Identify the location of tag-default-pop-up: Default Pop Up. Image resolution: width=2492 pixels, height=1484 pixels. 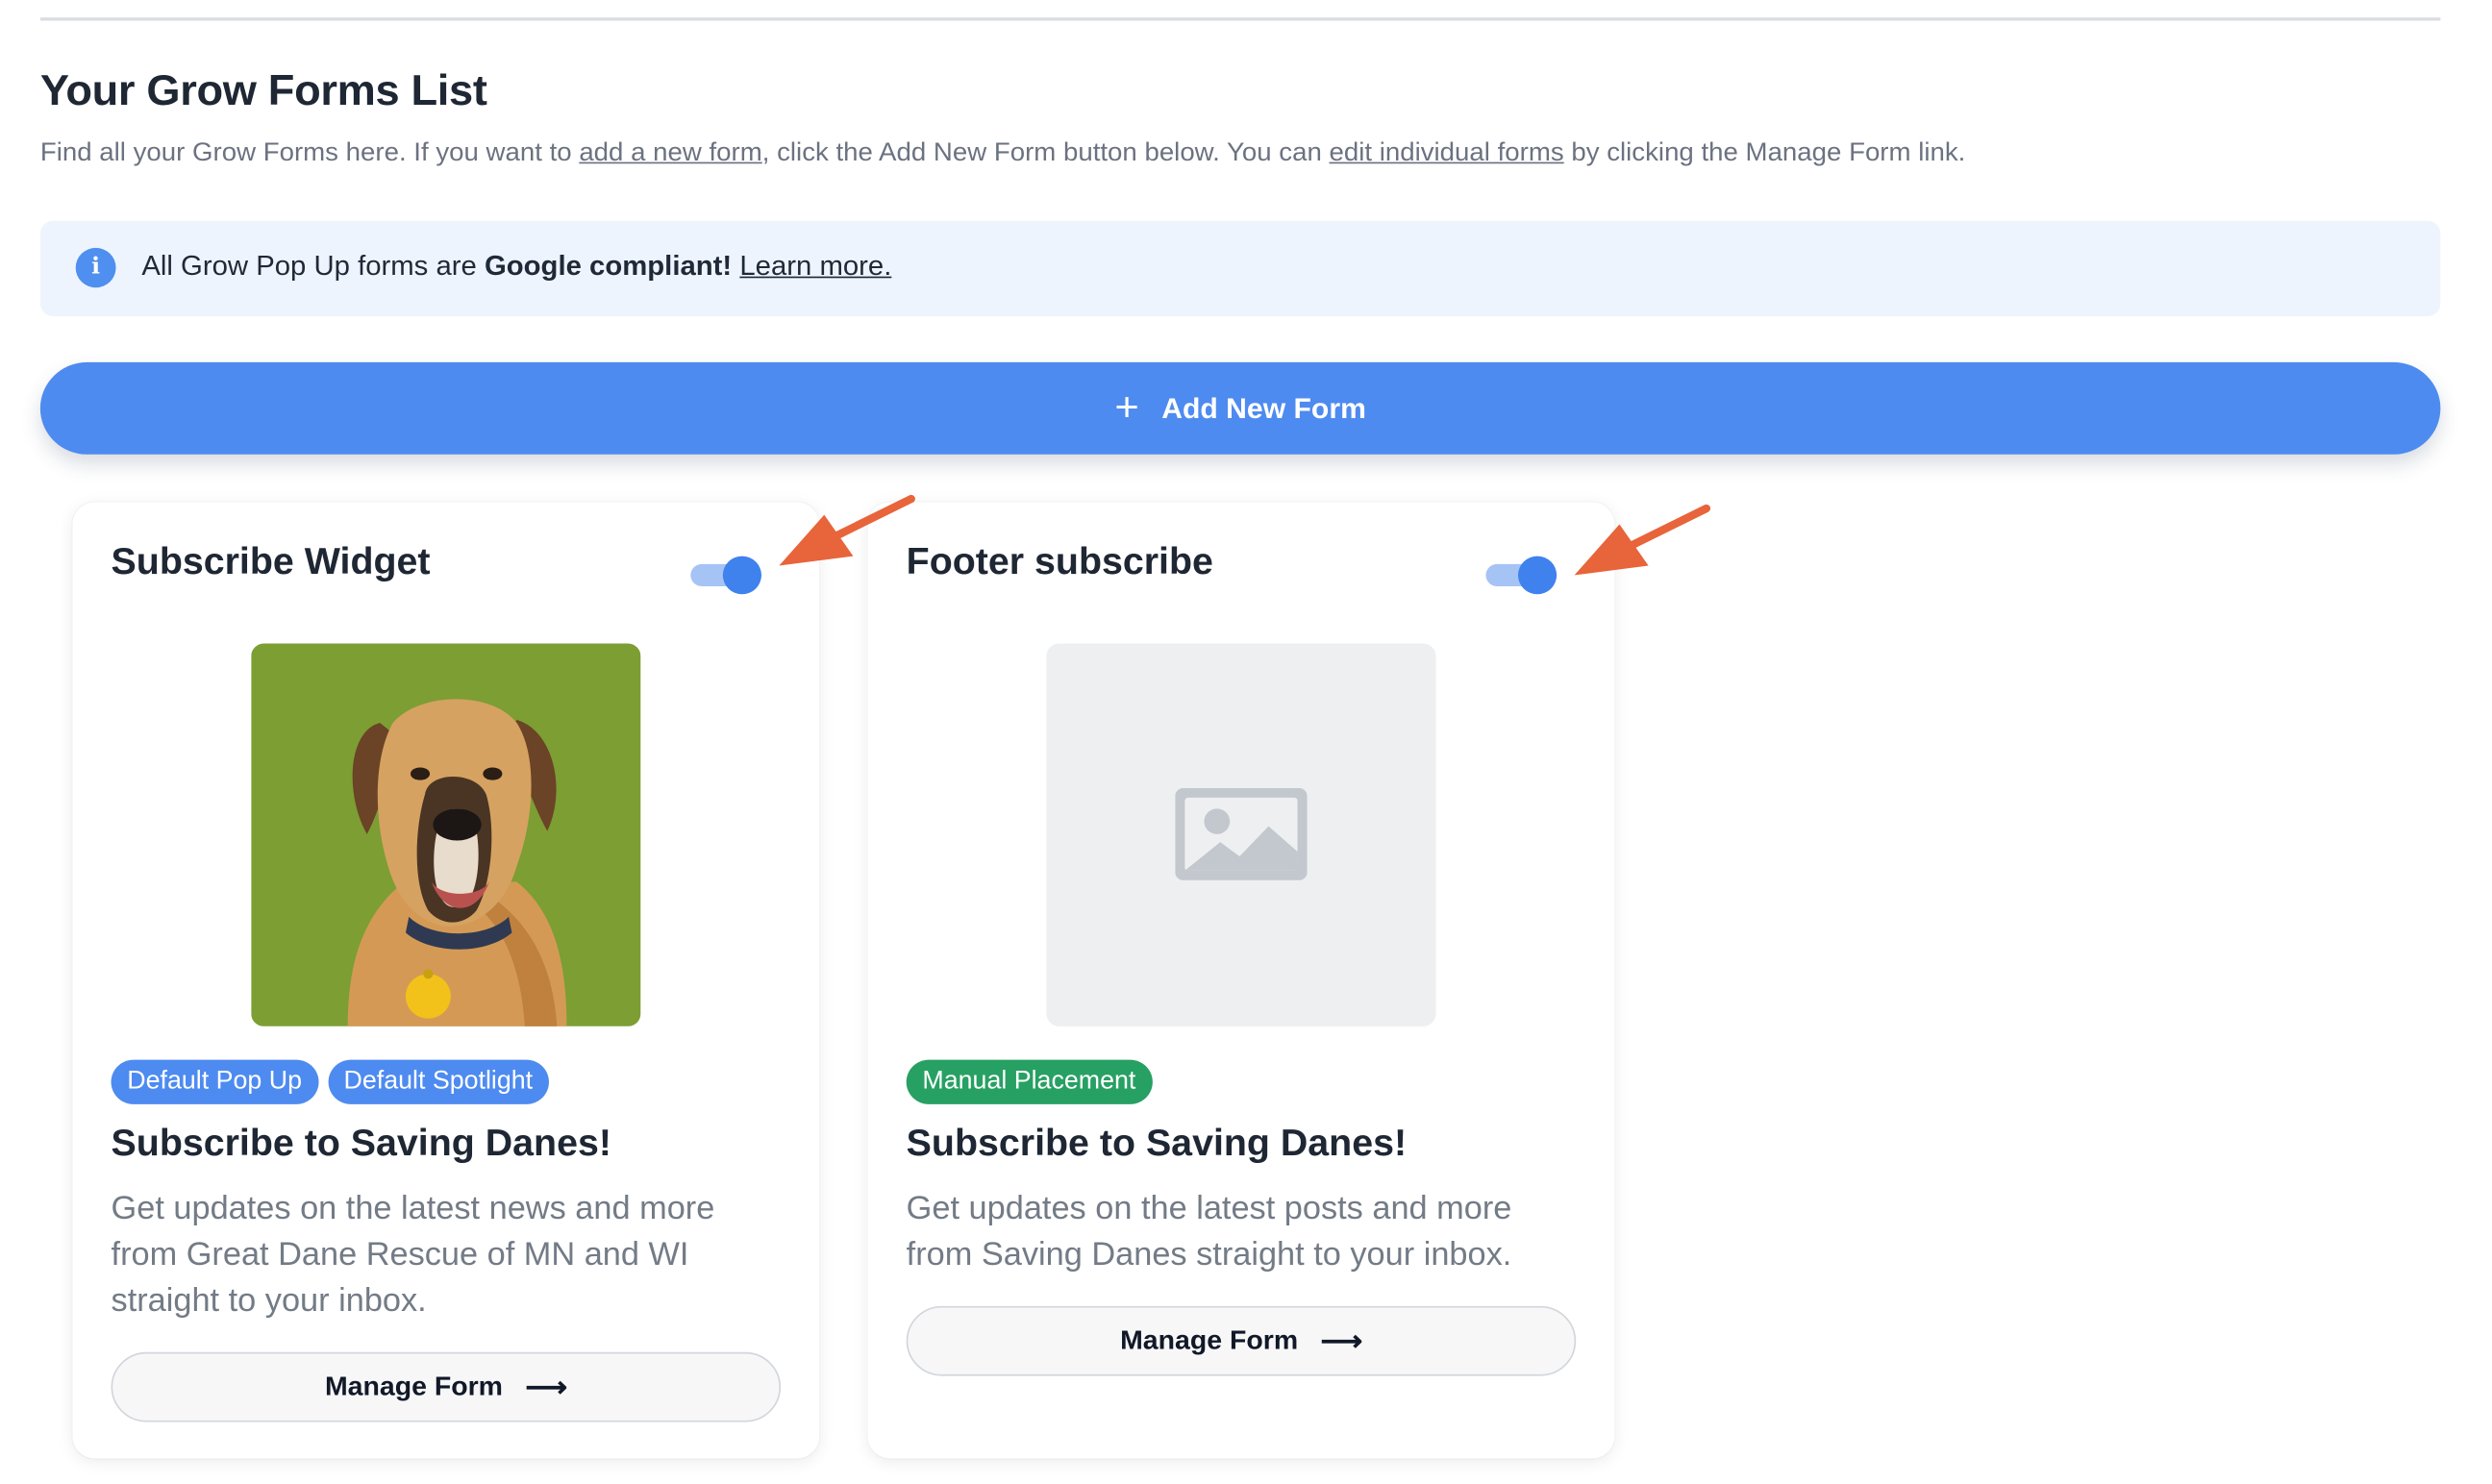
(215, 1081).